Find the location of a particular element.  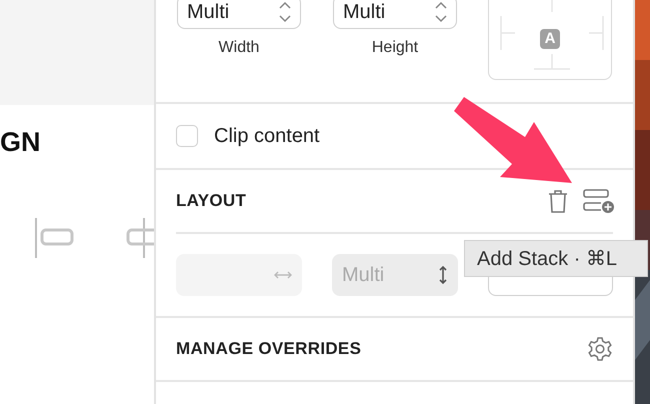

section-title: LAYOUT is located at coordinates (211, 201).